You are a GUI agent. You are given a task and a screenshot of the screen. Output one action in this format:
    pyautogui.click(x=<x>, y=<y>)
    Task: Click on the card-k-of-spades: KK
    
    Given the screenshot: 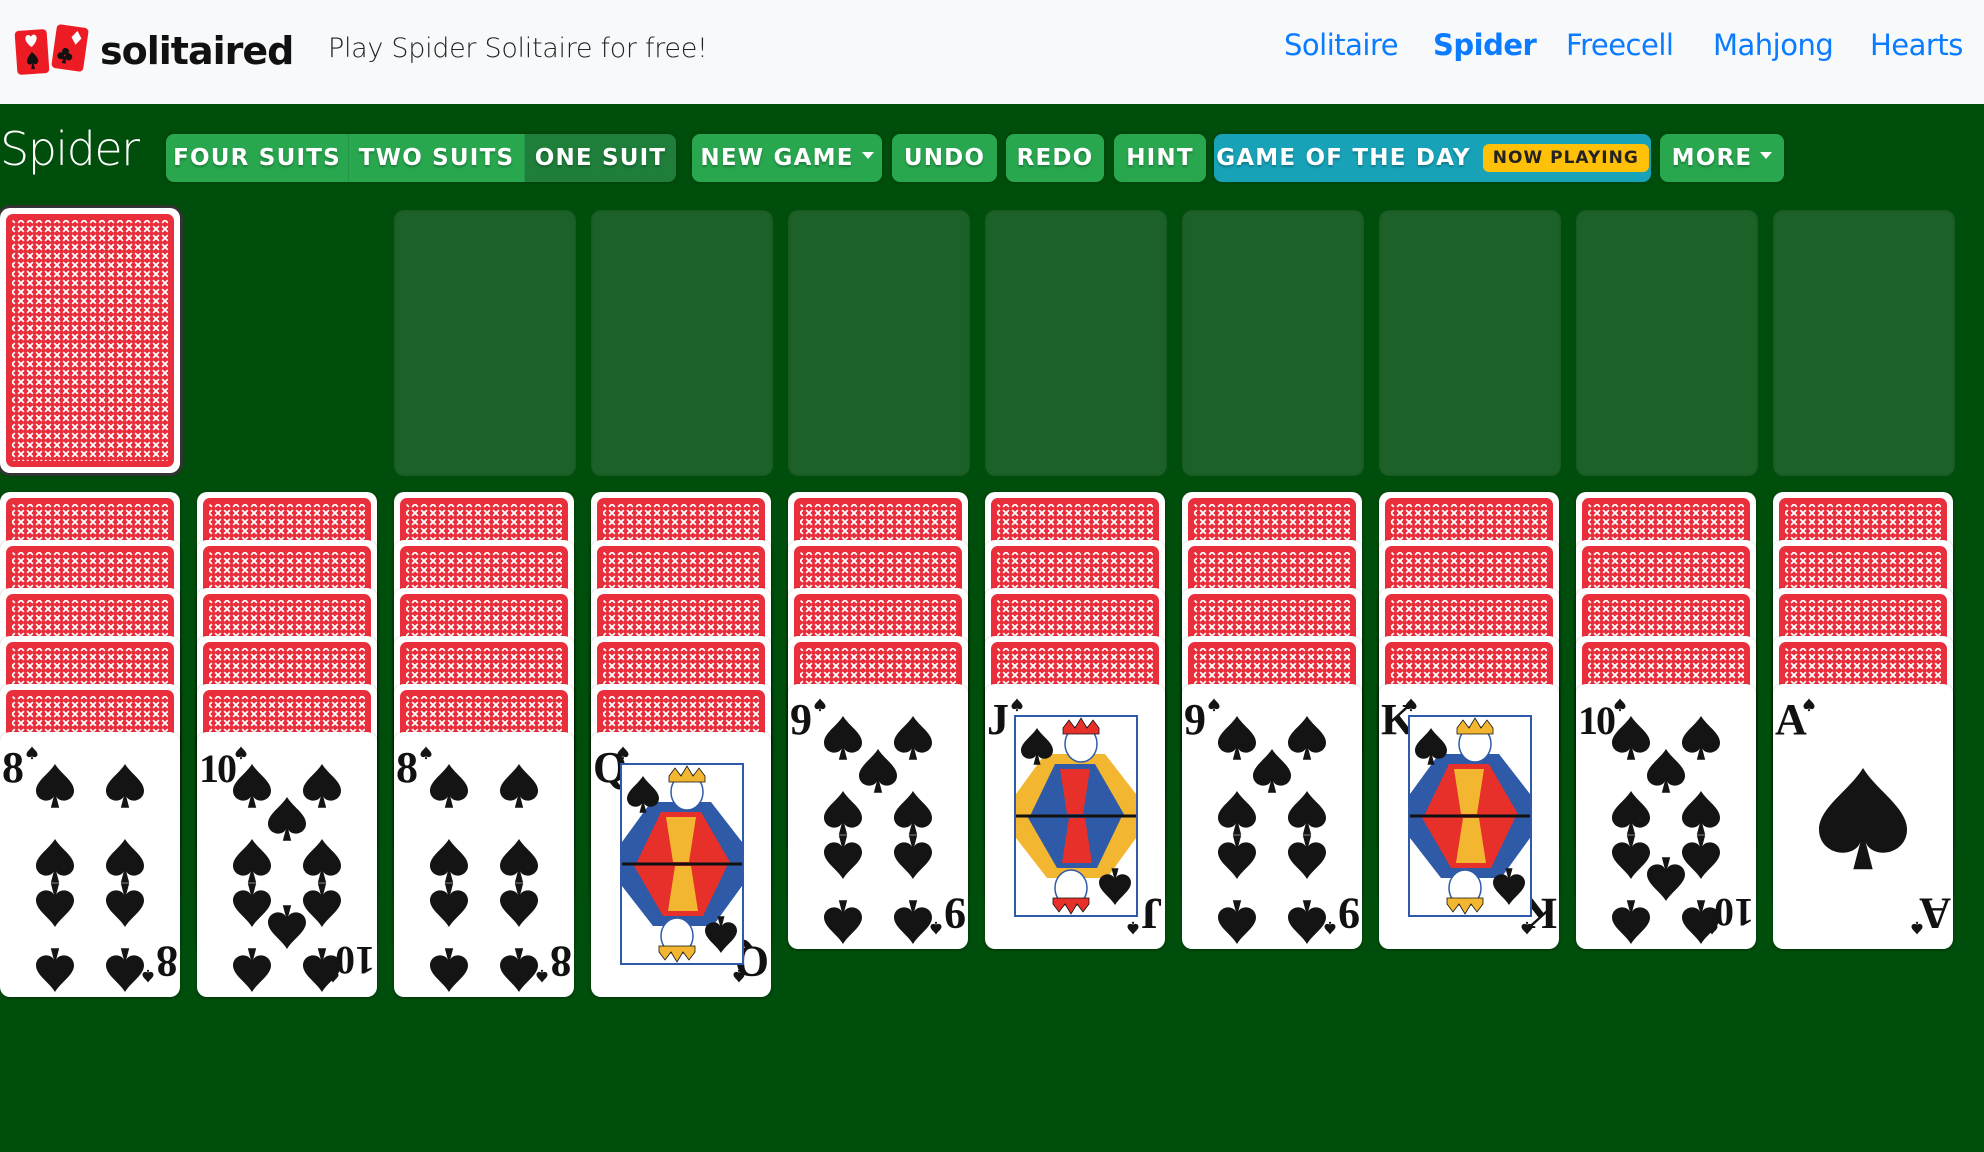 What is the action you would take?
    pyautogui.click(x=1469, y=816)
    